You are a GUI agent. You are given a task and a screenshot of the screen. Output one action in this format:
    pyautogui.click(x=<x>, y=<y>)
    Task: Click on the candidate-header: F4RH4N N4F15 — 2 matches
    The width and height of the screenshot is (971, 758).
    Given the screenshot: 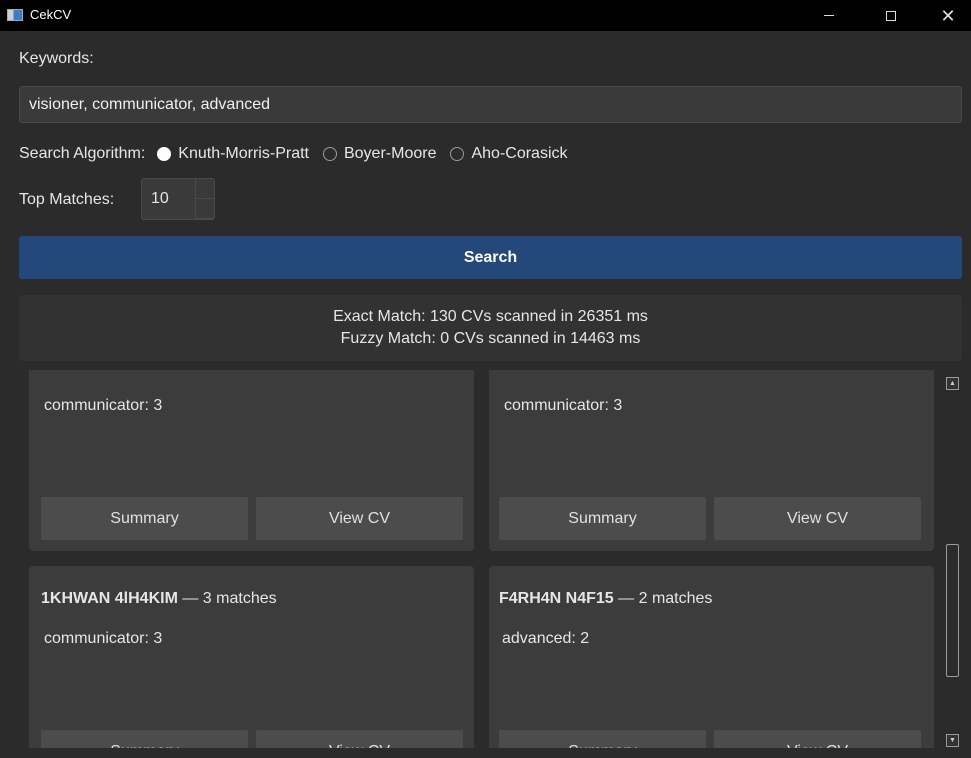 What is the action you would take?
    pyautogui.click(x=605, y=599)
    